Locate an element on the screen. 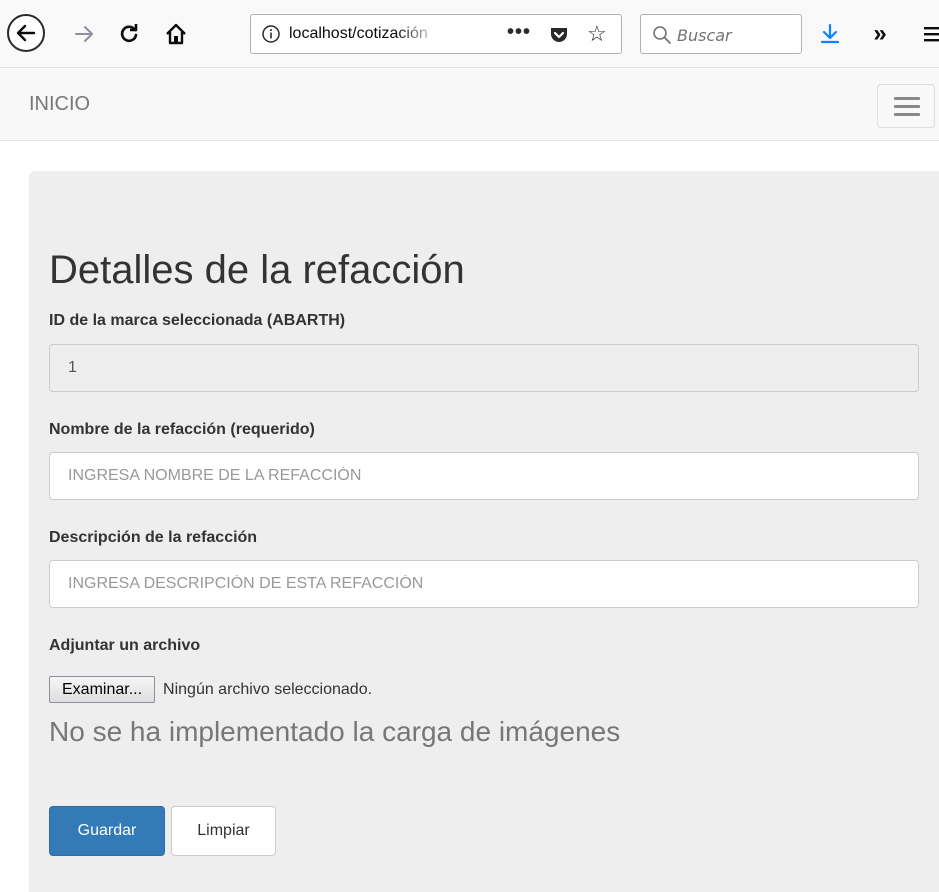 This screenshot has width=939, height=892. url-bar: localhost/cotización ••• ☆ is located at coordinates (436, 34).